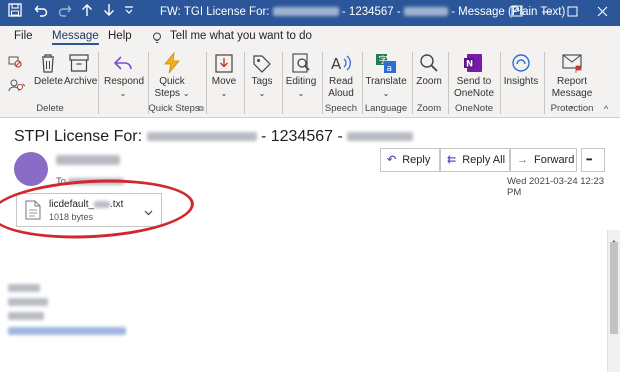 This screenshot has height=372, width=620. I want to click on respond-label: Respond, so click(124, 81).